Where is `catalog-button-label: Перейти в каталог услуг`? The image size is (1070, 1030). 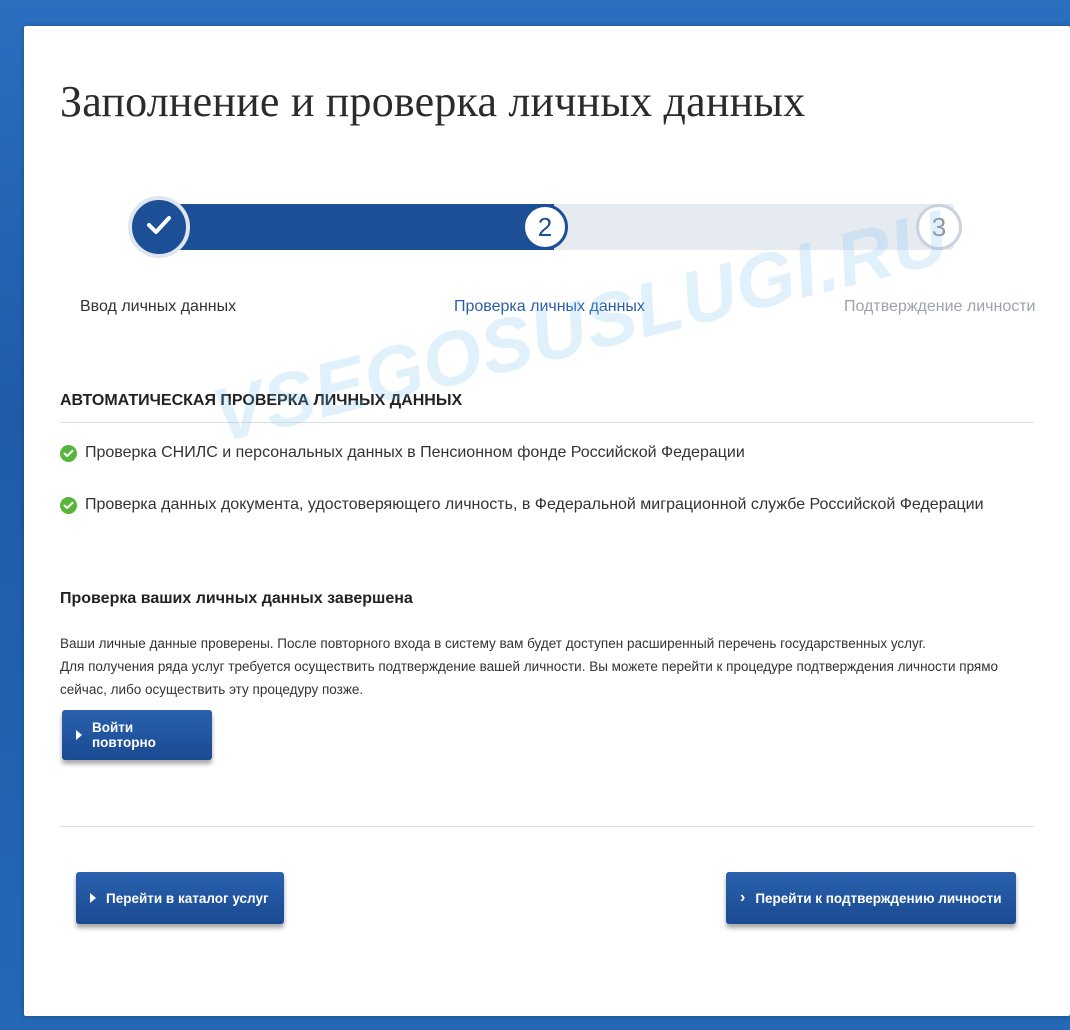
catalog-button-label: Перейти в каталог услуг is located at coordinates (187, 898).